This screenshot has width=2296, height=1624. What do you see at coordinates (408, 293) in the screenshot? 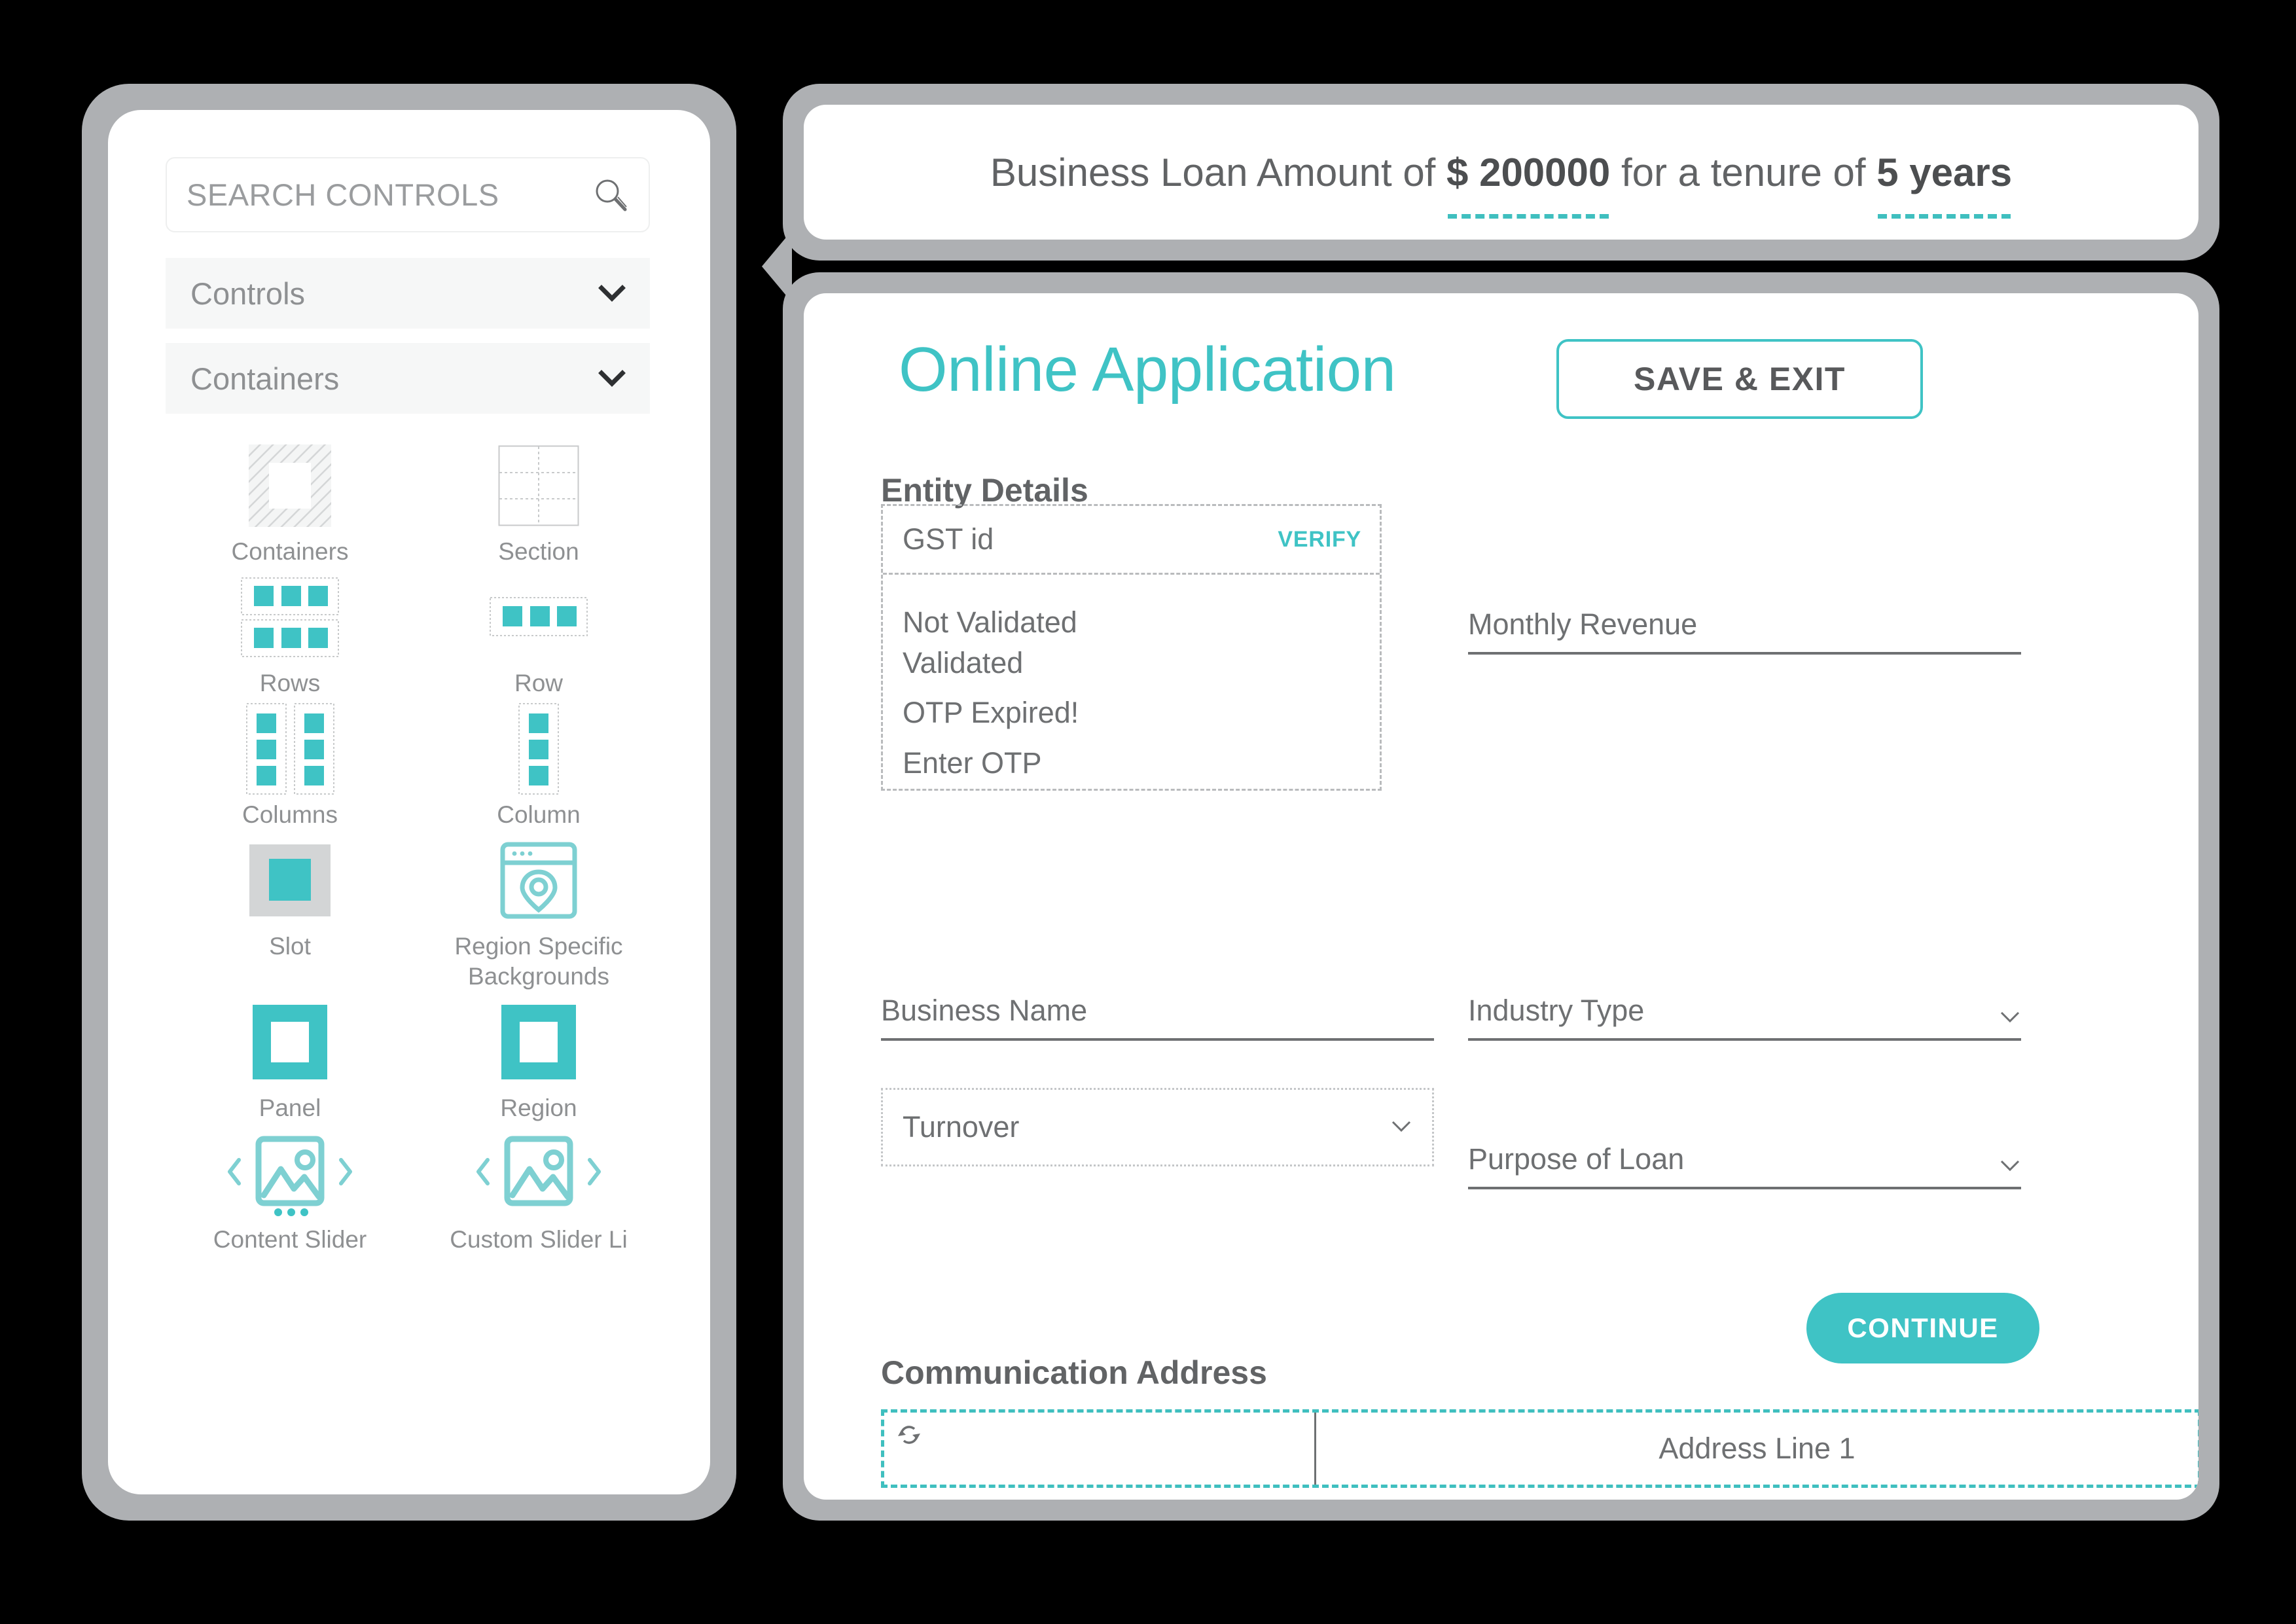
I see `accordion-controls: Controls` at bounding box center [408, 293].